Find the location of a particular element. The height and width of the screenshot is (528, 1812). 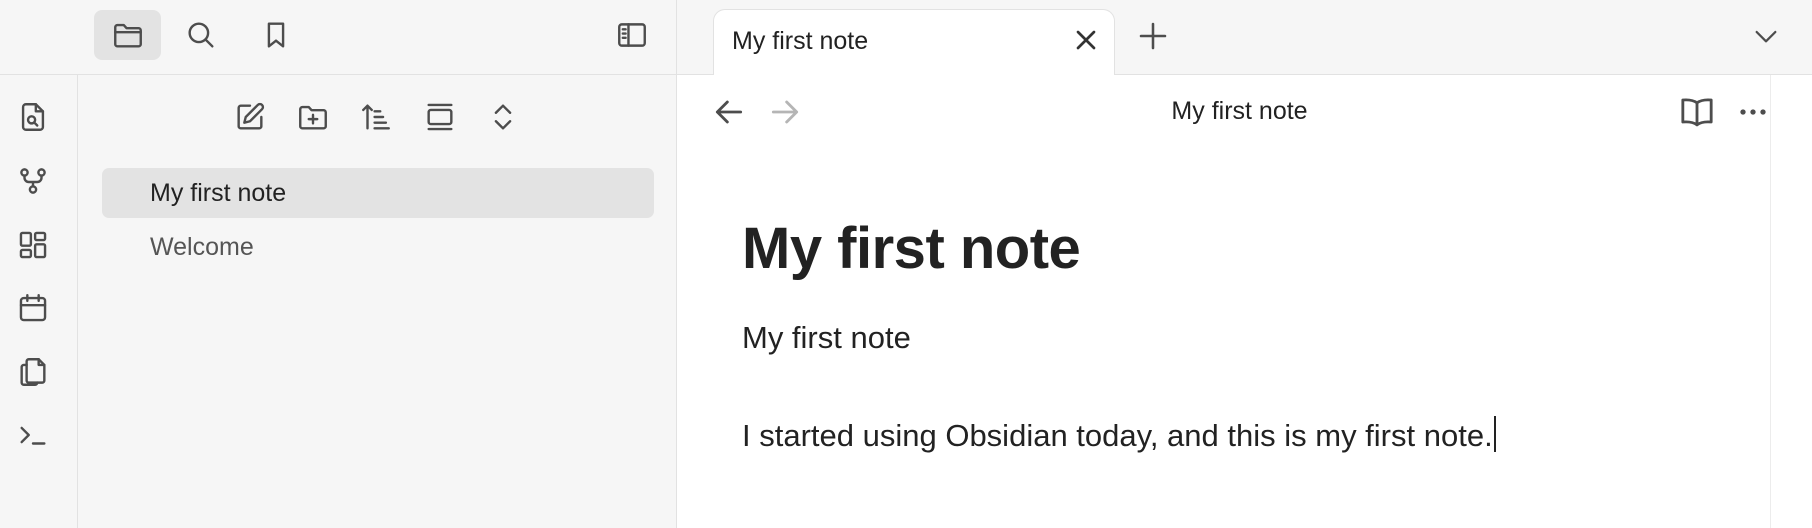

file-item-label: My first note is located at coordinates (218, 192).